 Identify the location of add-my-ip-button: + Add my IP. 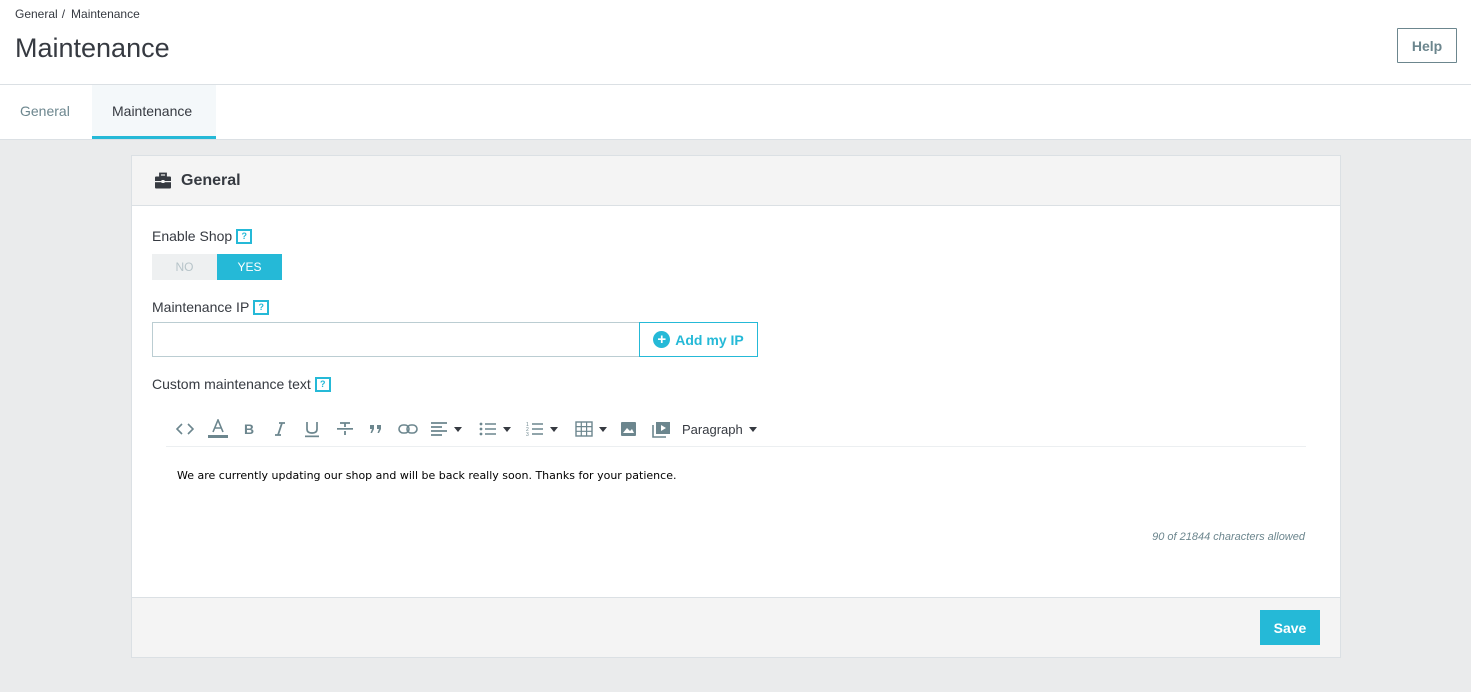
(698, 339).